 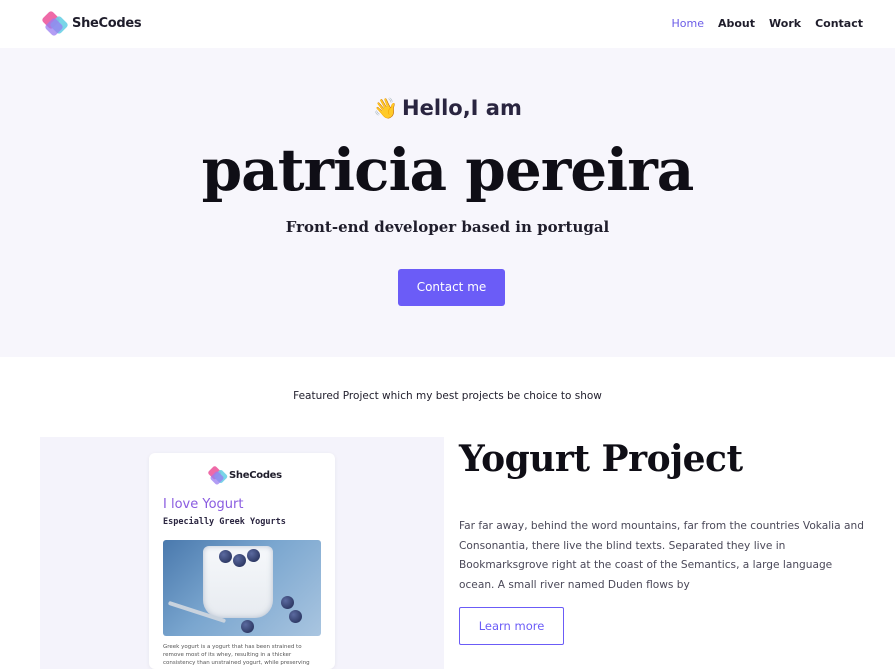 What do you see at coordinates (447, 227) in the screenshot?
I see `hero-tagline: Front-end developer based in portugal` at bounding box center [447, 227].